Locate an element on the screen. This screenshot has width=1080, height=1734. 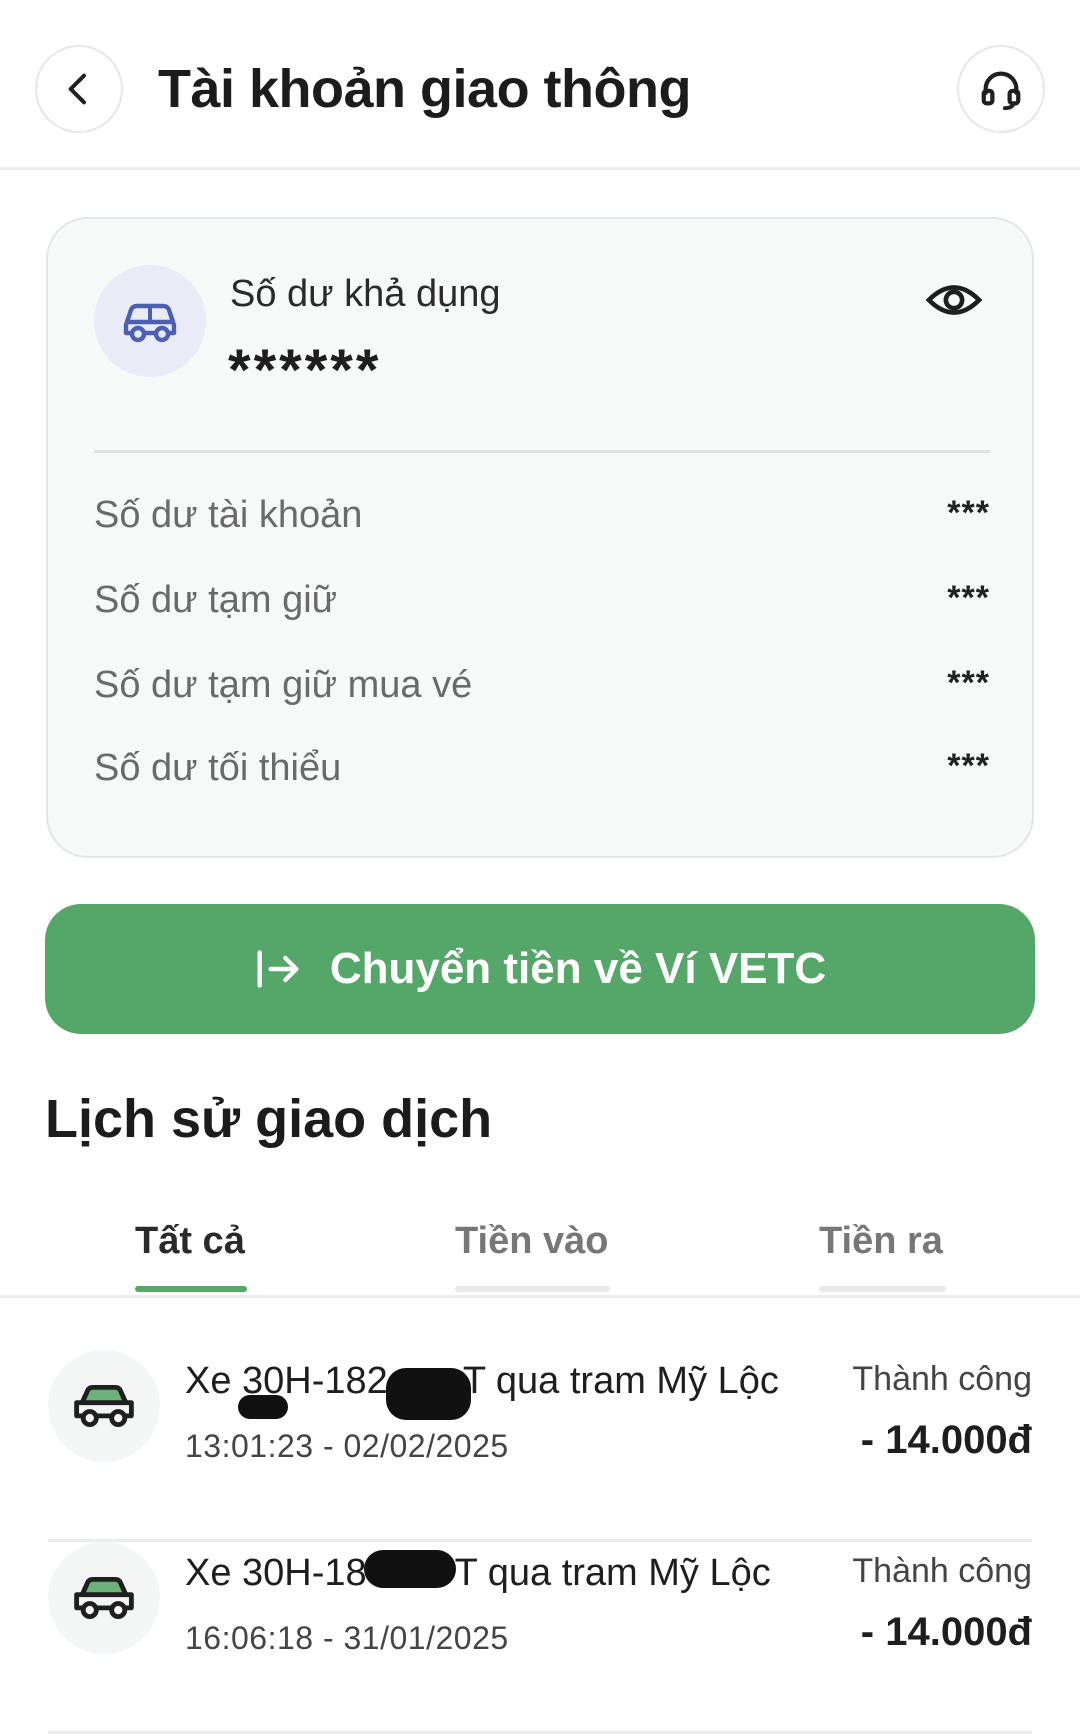
headset-icon is located at coordinates (1001, 91).